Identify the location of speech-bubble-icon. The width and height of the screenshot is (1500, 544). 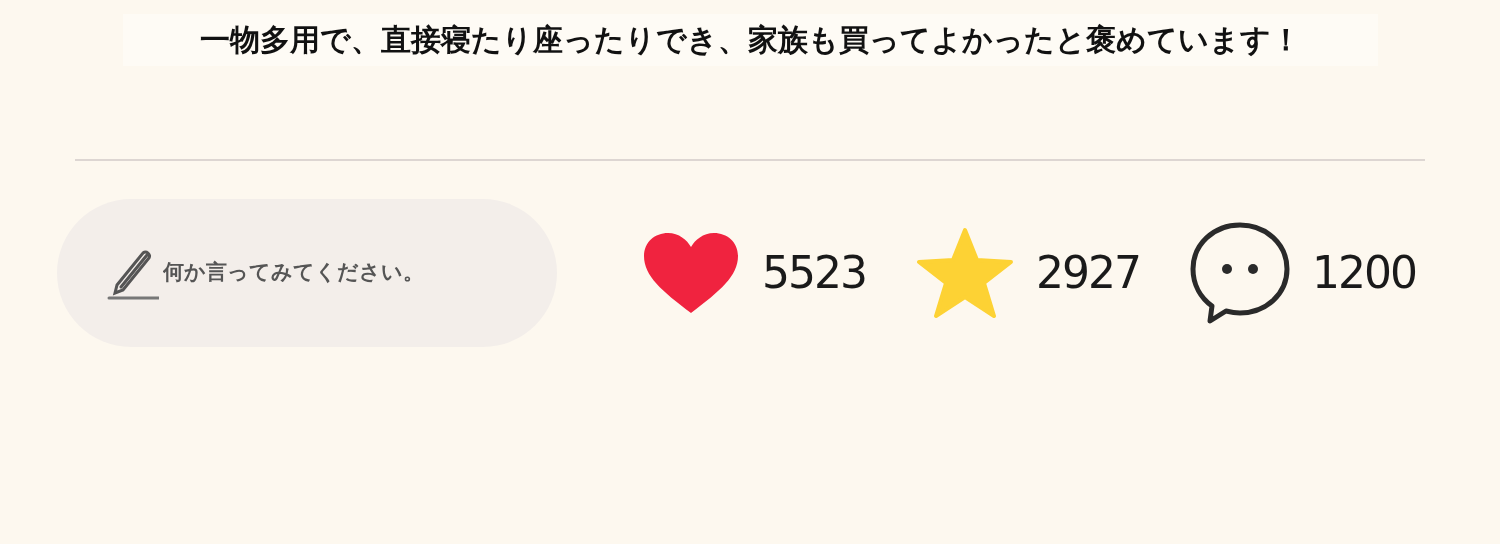
(1239, 273).